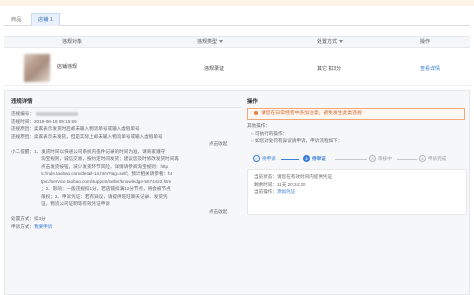 This screenshot has height=295, width=474. Describe the element at coordinates (72, 42) in the screenshot. I see `header-object: 违规对象` at that location.